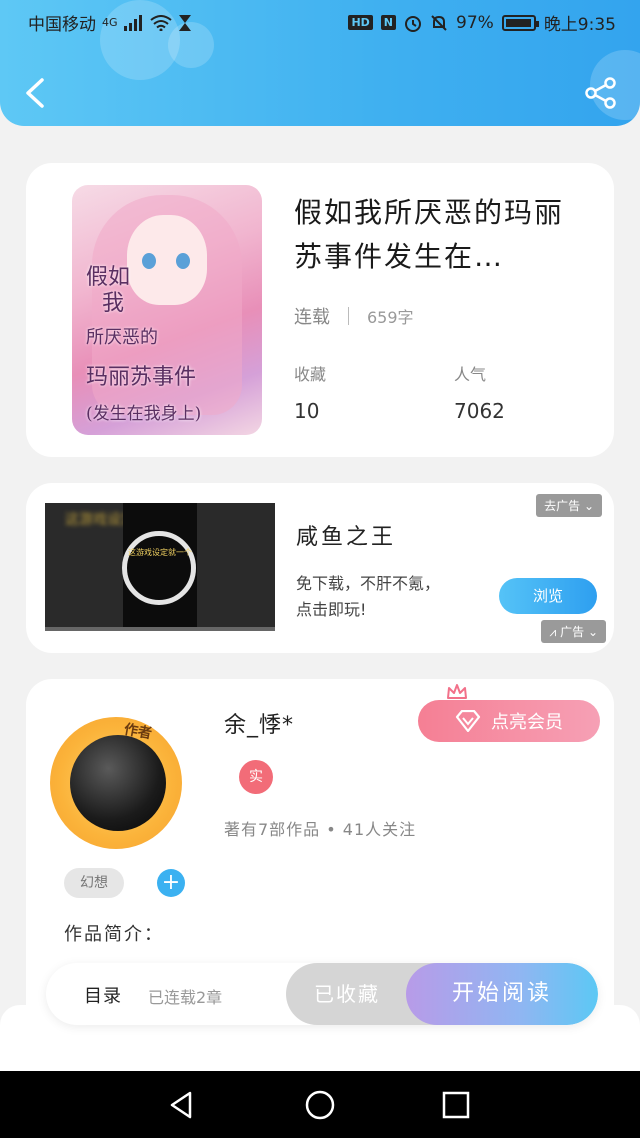 This screenshot has height=1138, width=640. I want to click on share-icon, so click(601, 93).